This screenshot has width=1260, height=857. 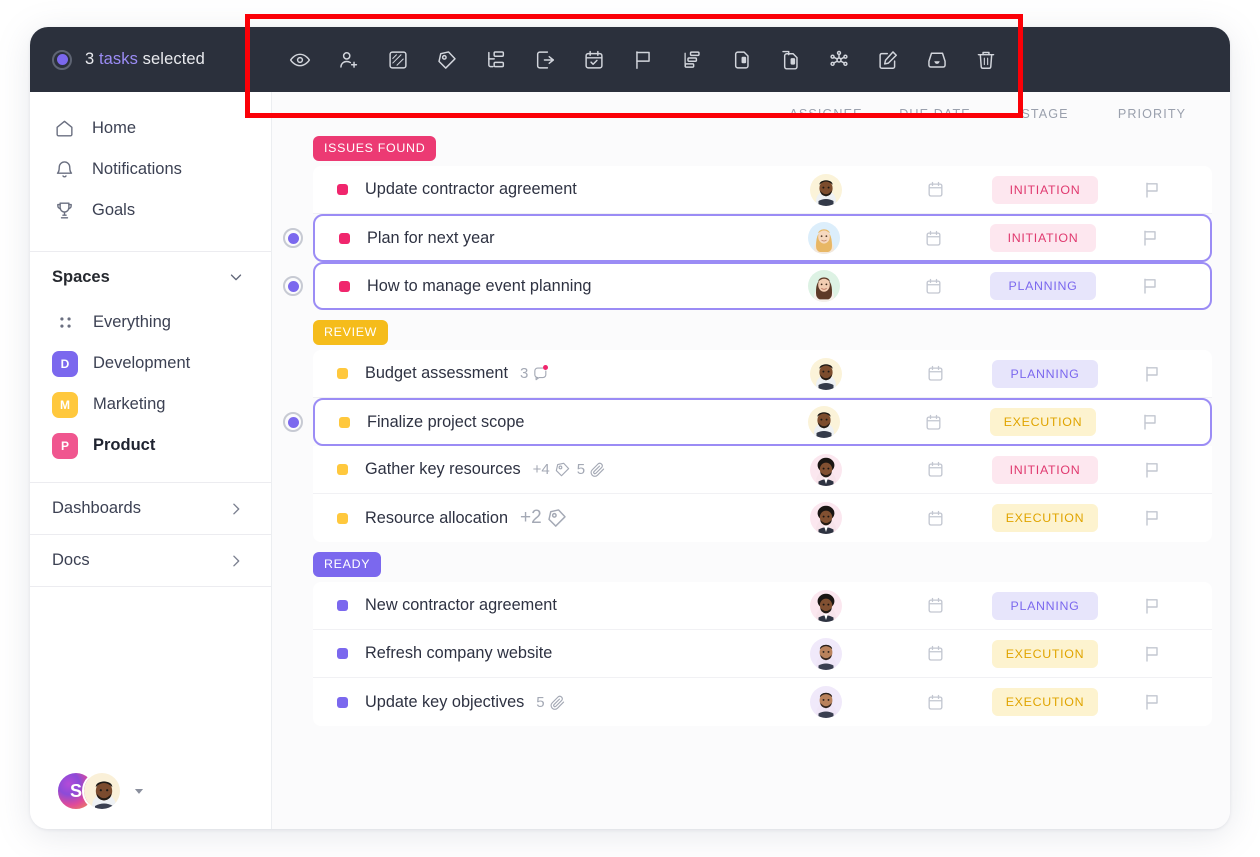 What do you see at coordinates (150, 322) in the screenshot?
I see `sidebar-item-everything: Everything` at bounding box center [150, 322].